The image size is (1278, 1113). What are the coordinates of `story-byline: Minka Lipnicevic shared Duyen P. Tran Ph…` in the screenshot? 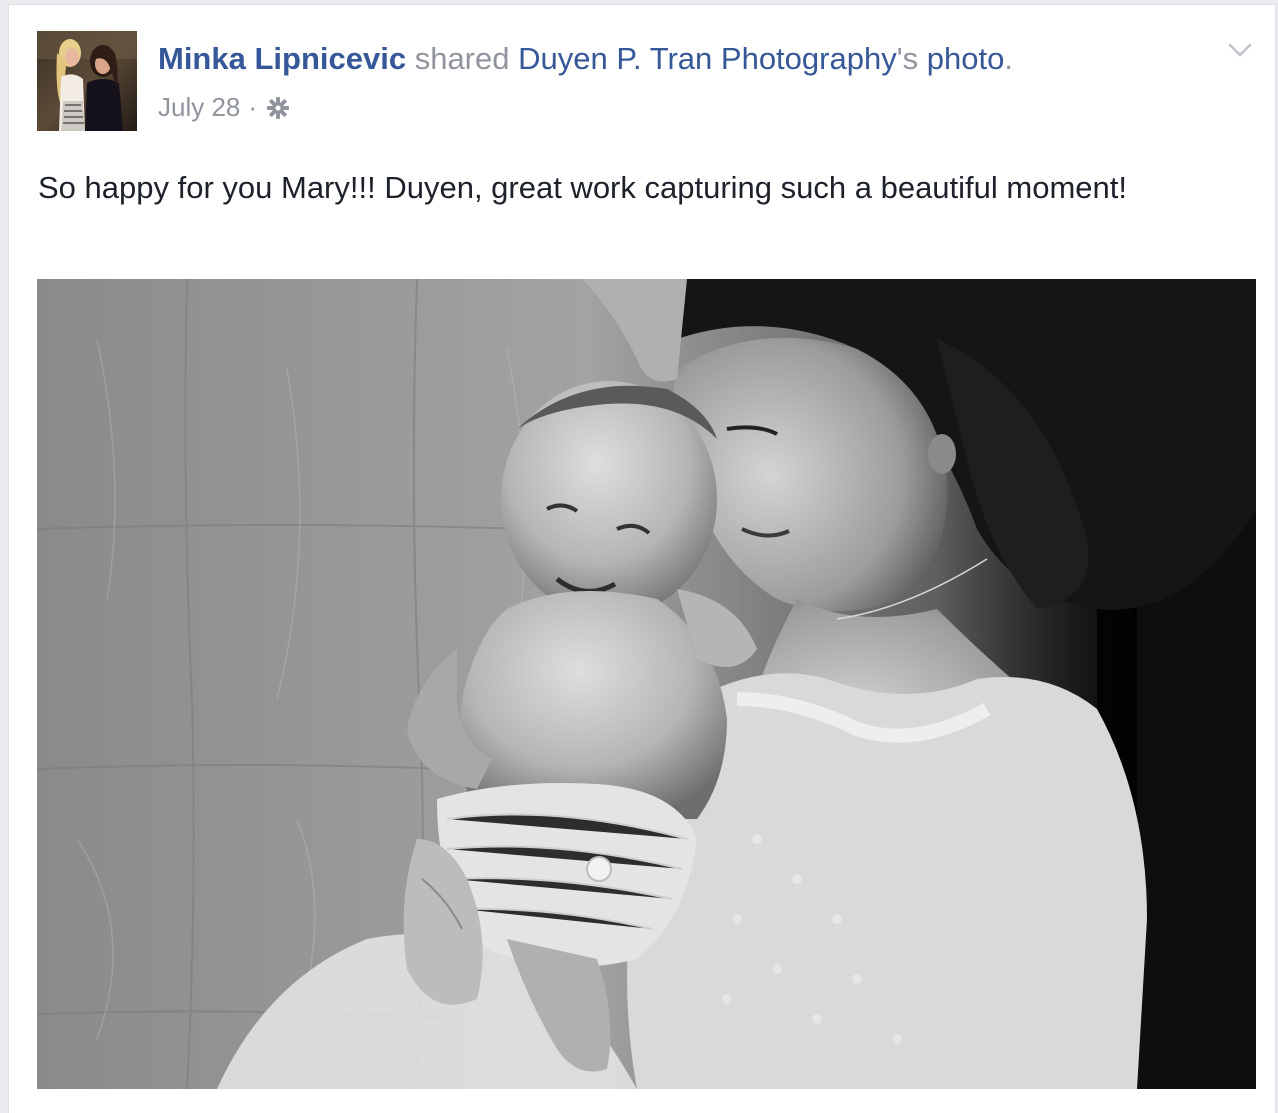 It's located at (585, 59).